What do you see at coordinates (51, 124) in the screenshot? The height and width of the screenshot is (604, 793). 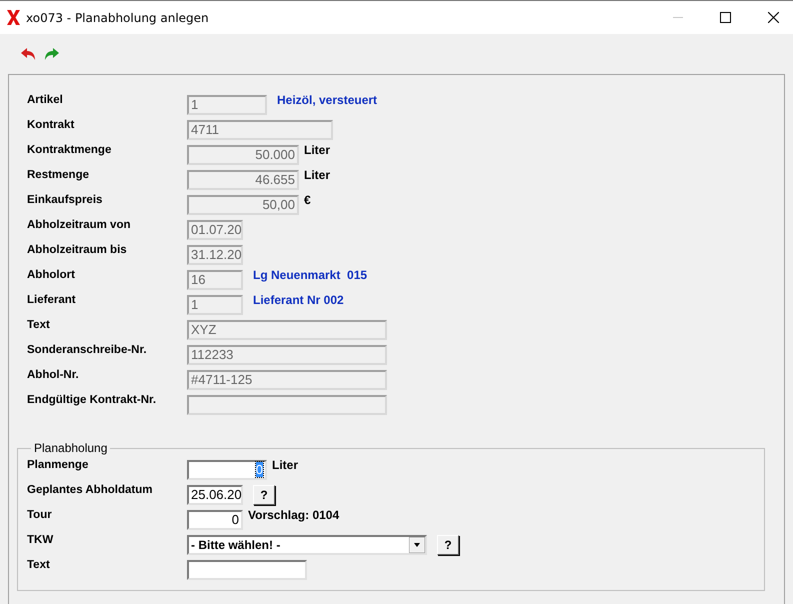 I see `field-label: Kontrakt` at bounding box center [51, 124].